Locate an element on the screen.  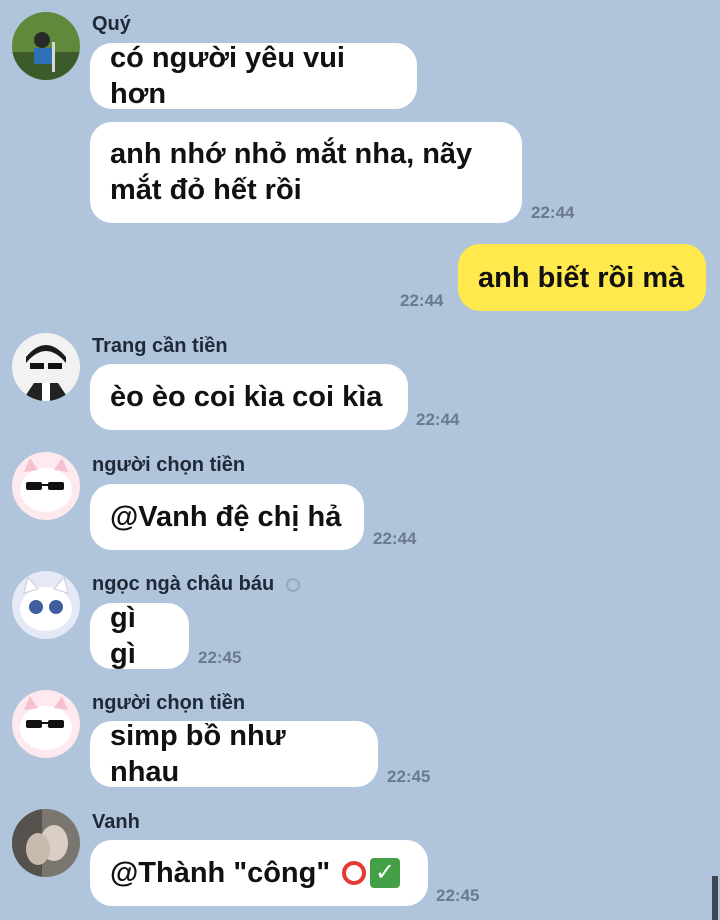
sender-name-text: ngọc ngà châu báu is located at coordinates (183, 584).